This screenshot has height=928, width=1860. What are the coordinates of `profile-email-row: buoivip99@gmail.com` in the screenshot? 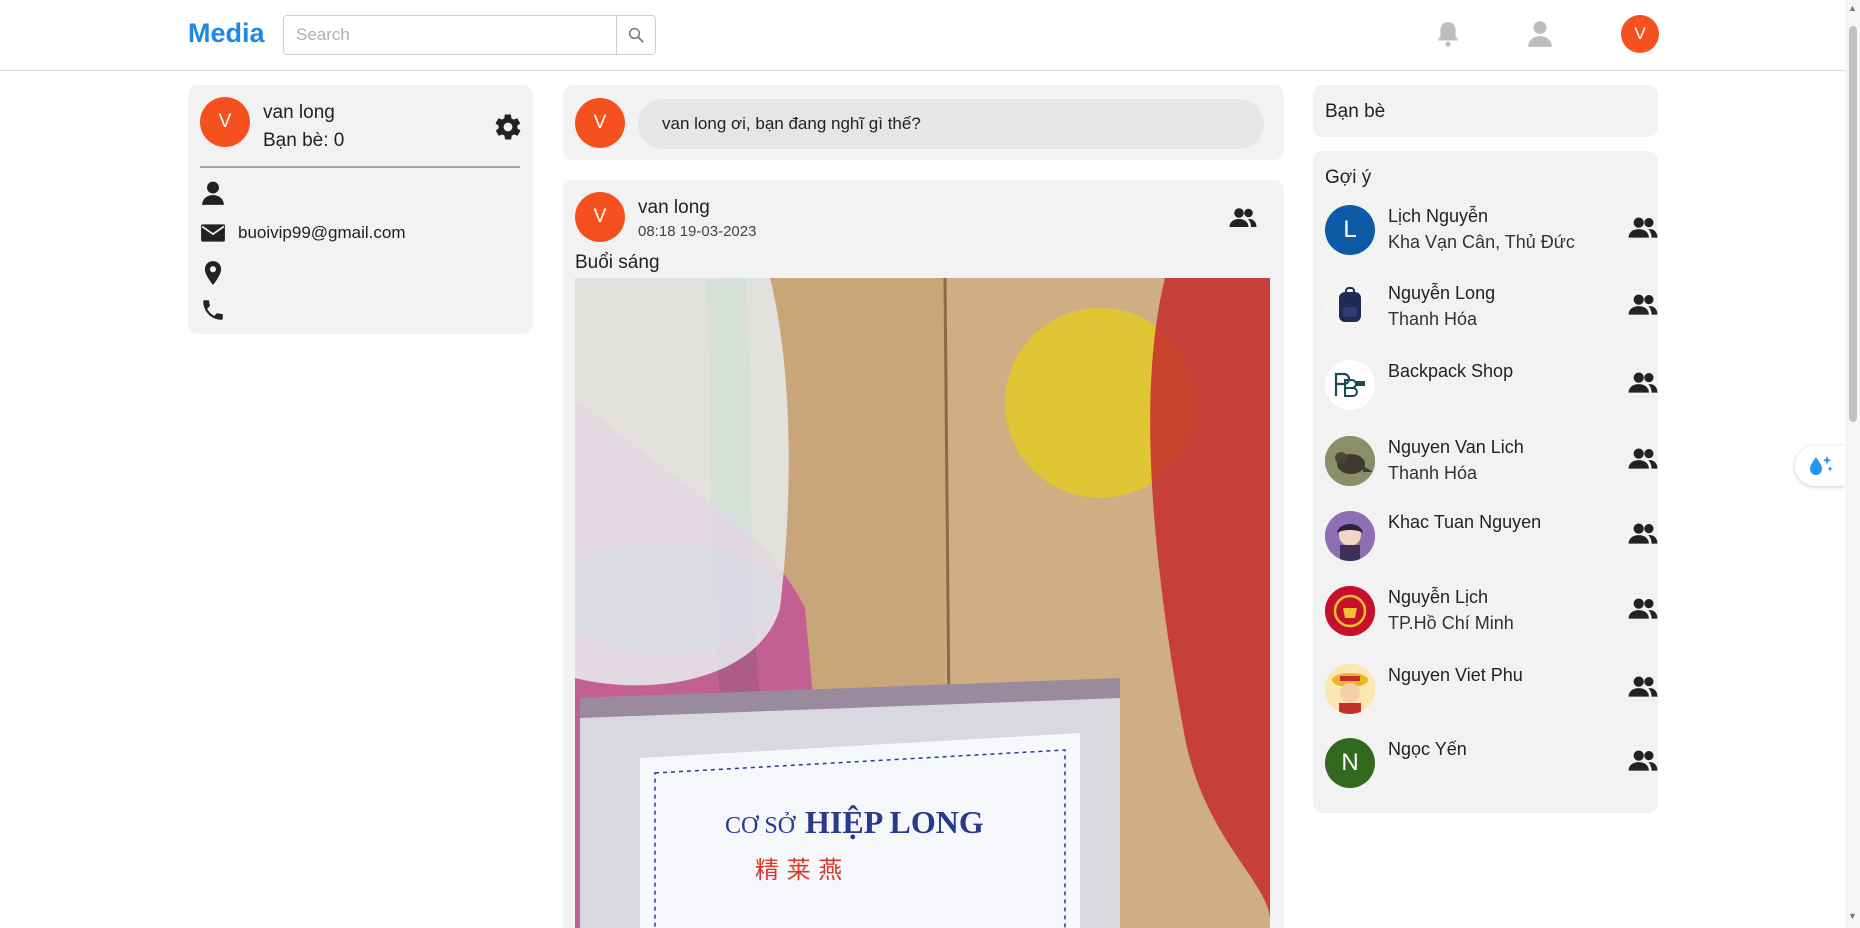 It's located at (303, 233).